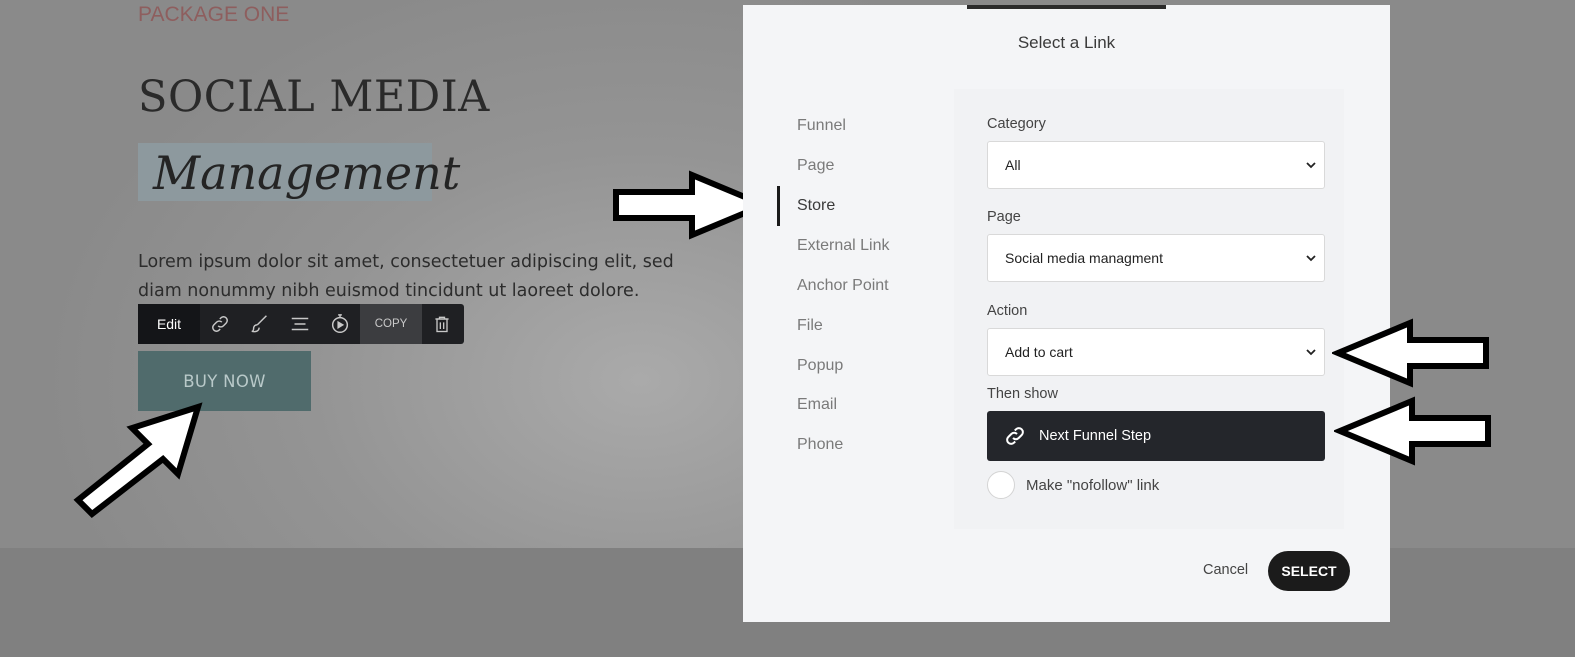 The height and width of the screenshot is (657, 1575). Describe the element at coordinates (1022, 394) in the screenshot. I see `then-show-label: Then show` at that location.